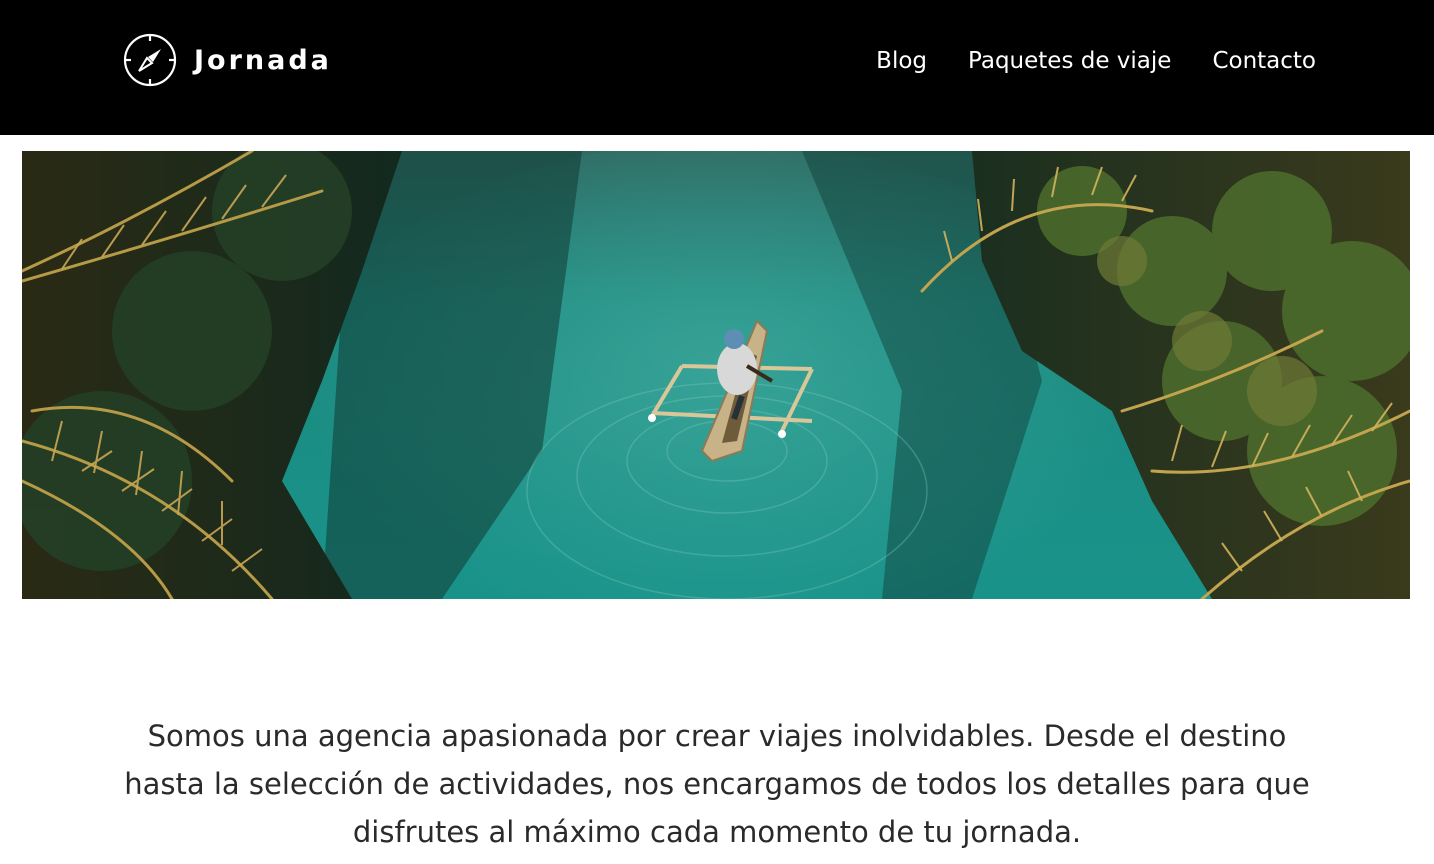  What do you see at coordinates (1069, 61) in the screenshot?
I see `nav-link-travel-packages: Paquetes de viaje` at bounding box center [1069, 61].